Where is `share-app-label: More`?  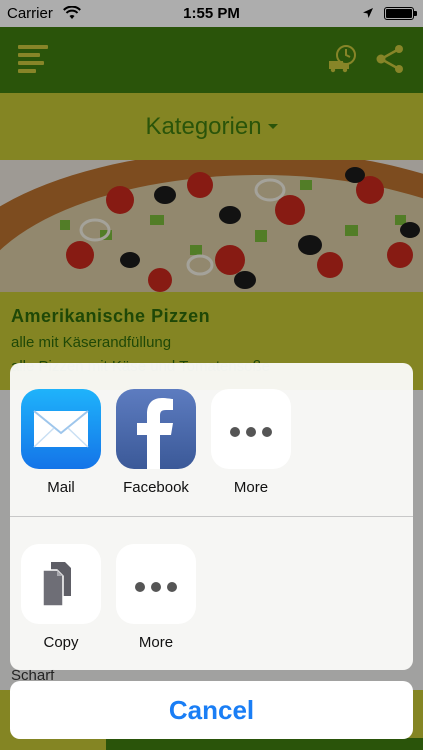
share-app-label: More is located at coordinates (251, 487).